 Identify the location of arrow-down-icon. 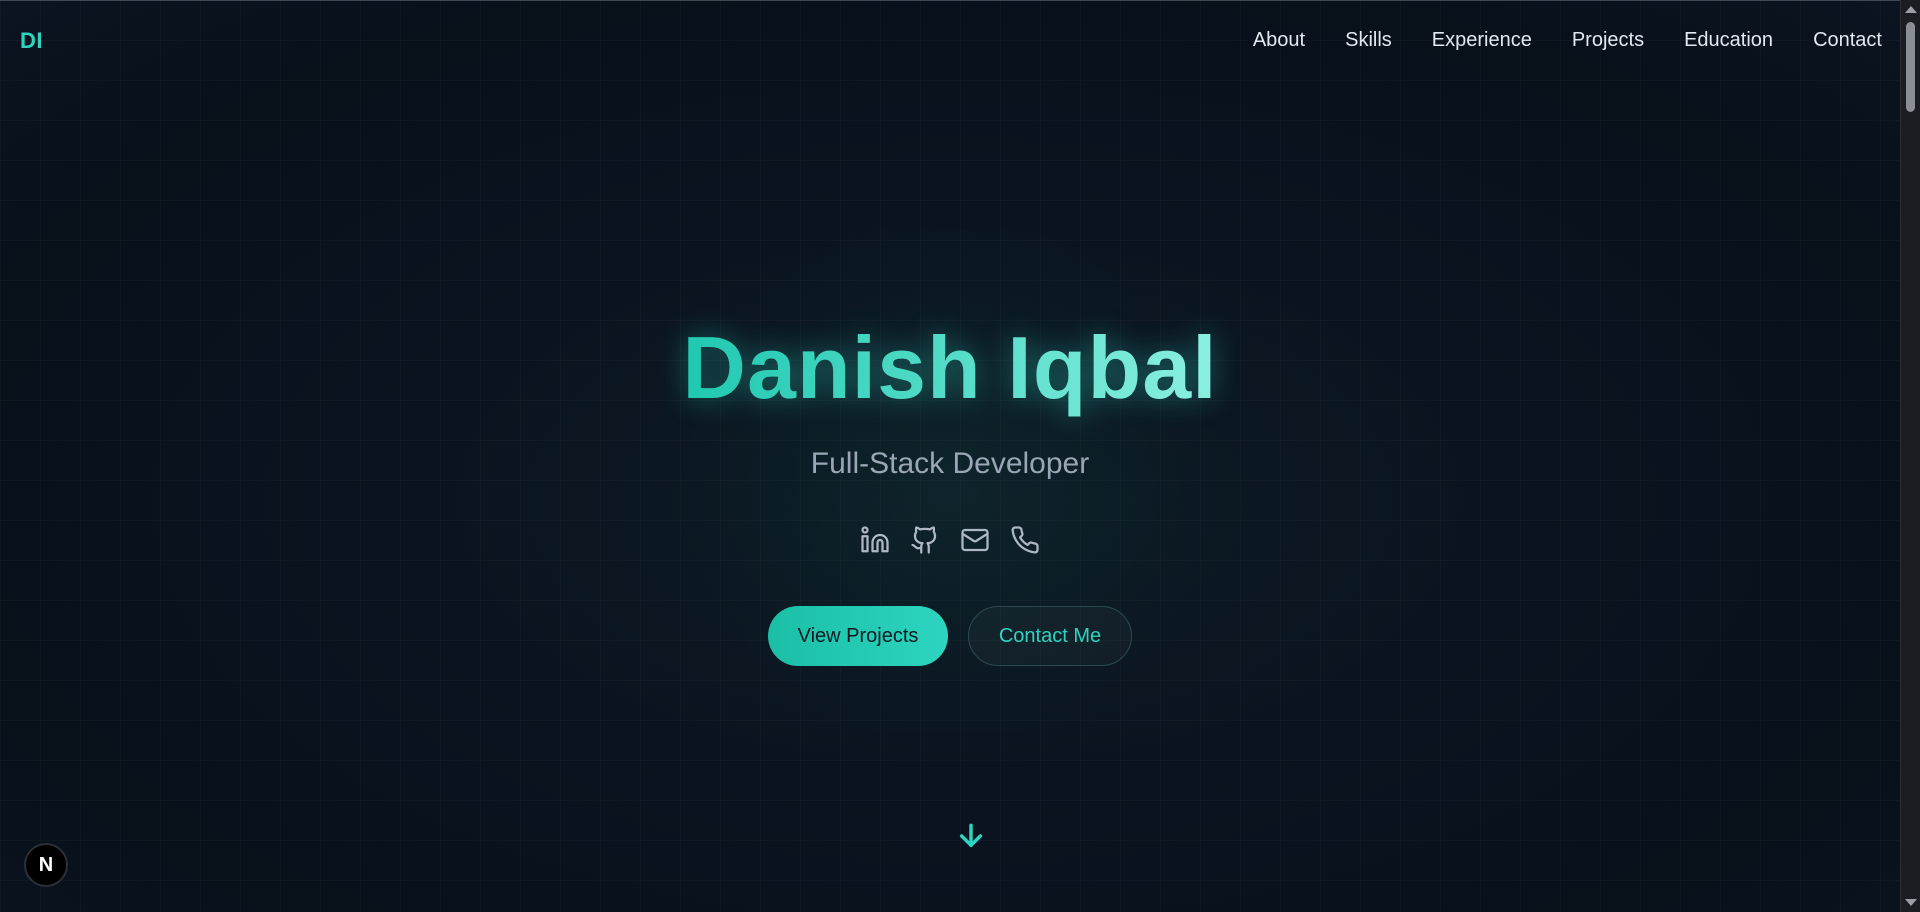
(971, 836).